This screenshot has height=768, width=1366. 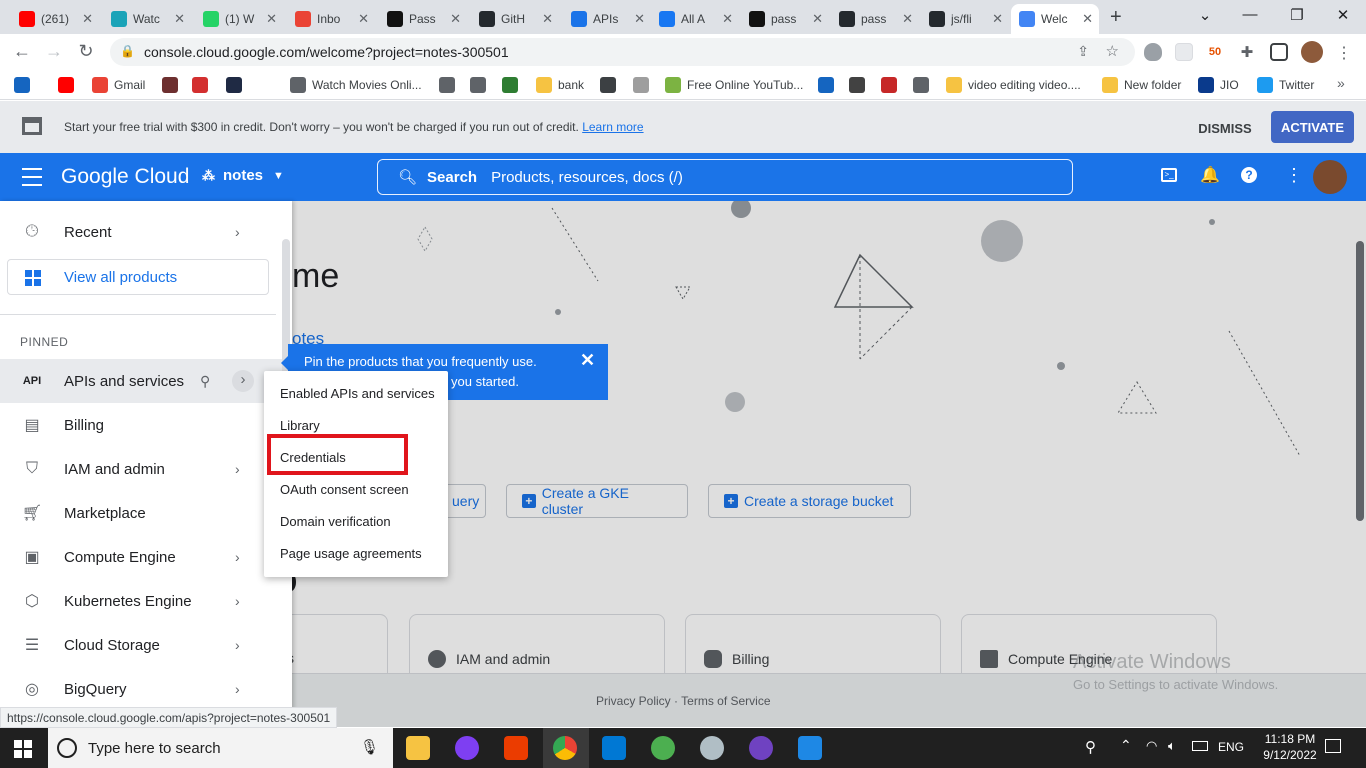 What do you see at coordinates (1344, 53) in the screenshot?
I see `browser-menu-icon: ⋮` at bounding box center [1344, 53].